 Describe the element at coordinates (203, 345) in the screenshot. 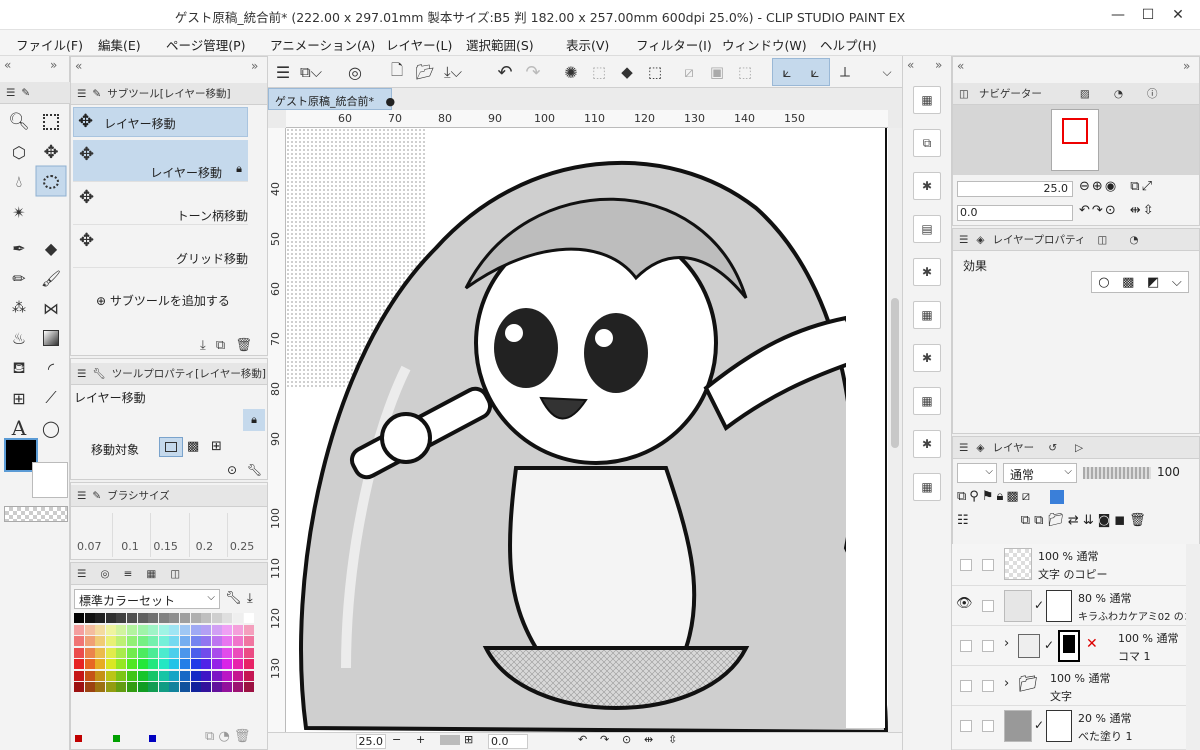

I see `download-icon: ⤓` at that location.